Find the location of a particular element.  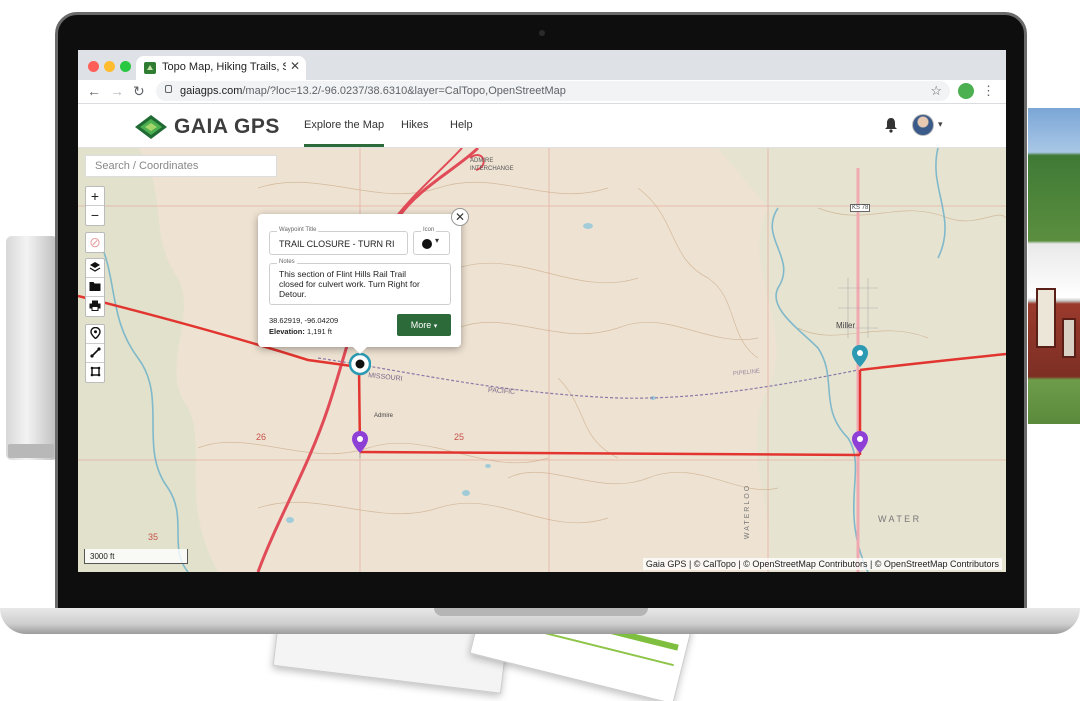

print-icon is located at coordinates (95, 306).